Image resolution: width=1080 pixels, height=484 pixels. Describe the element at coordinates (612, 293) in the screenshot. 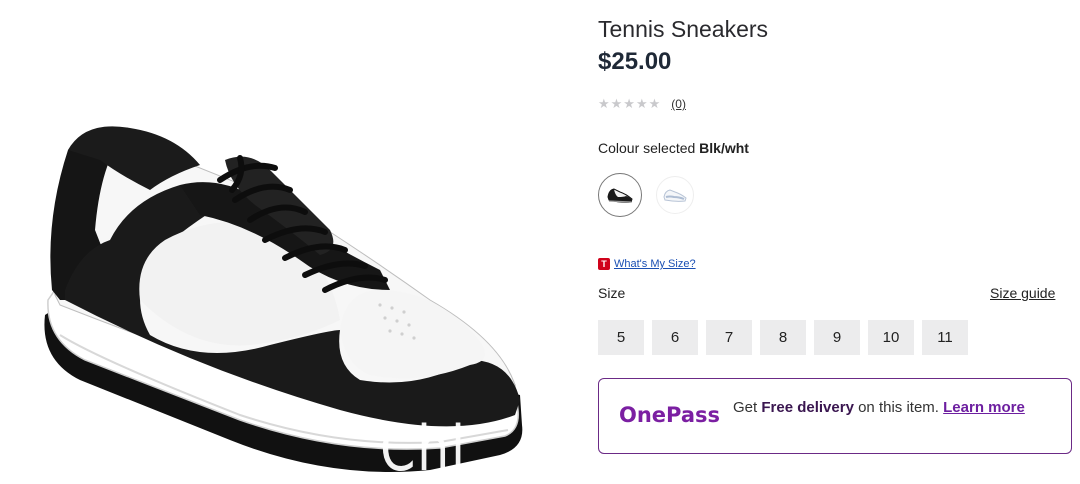

I see `size-label: Size` at that location.